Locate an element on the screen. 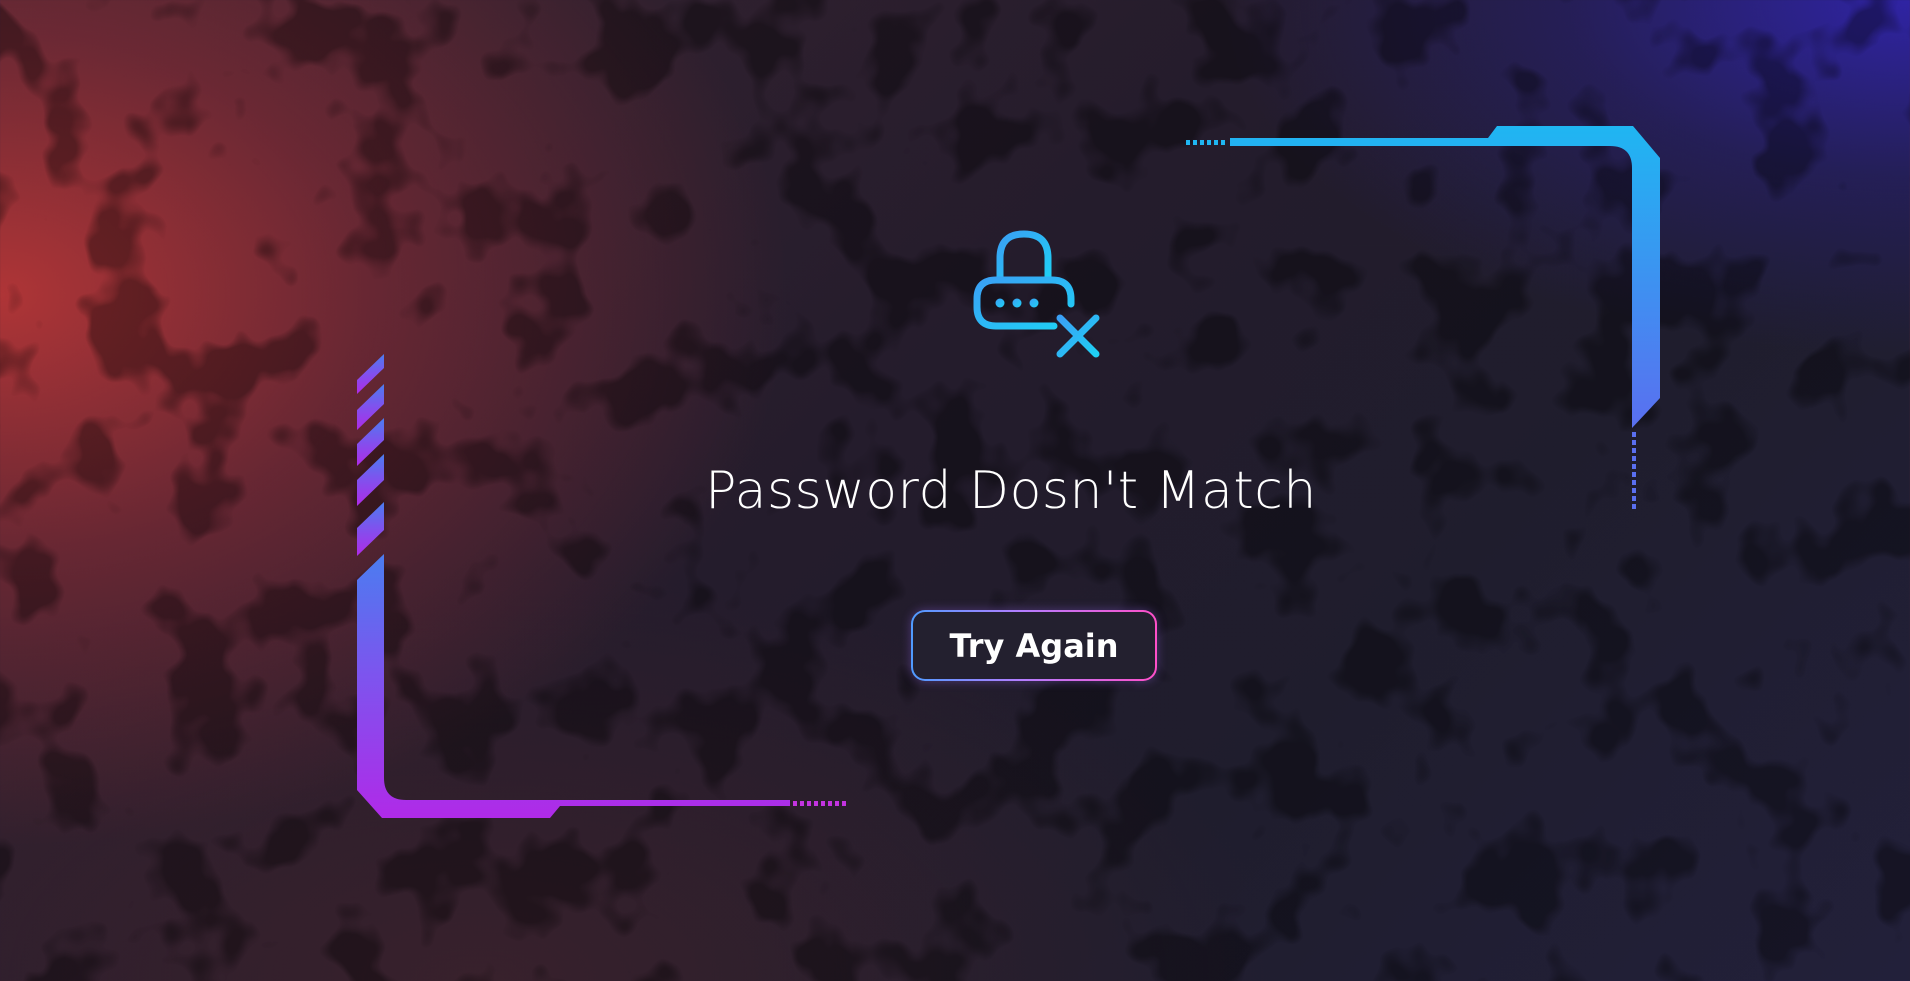  try-again-button: Try Again is located at coordinates (1034, 645).